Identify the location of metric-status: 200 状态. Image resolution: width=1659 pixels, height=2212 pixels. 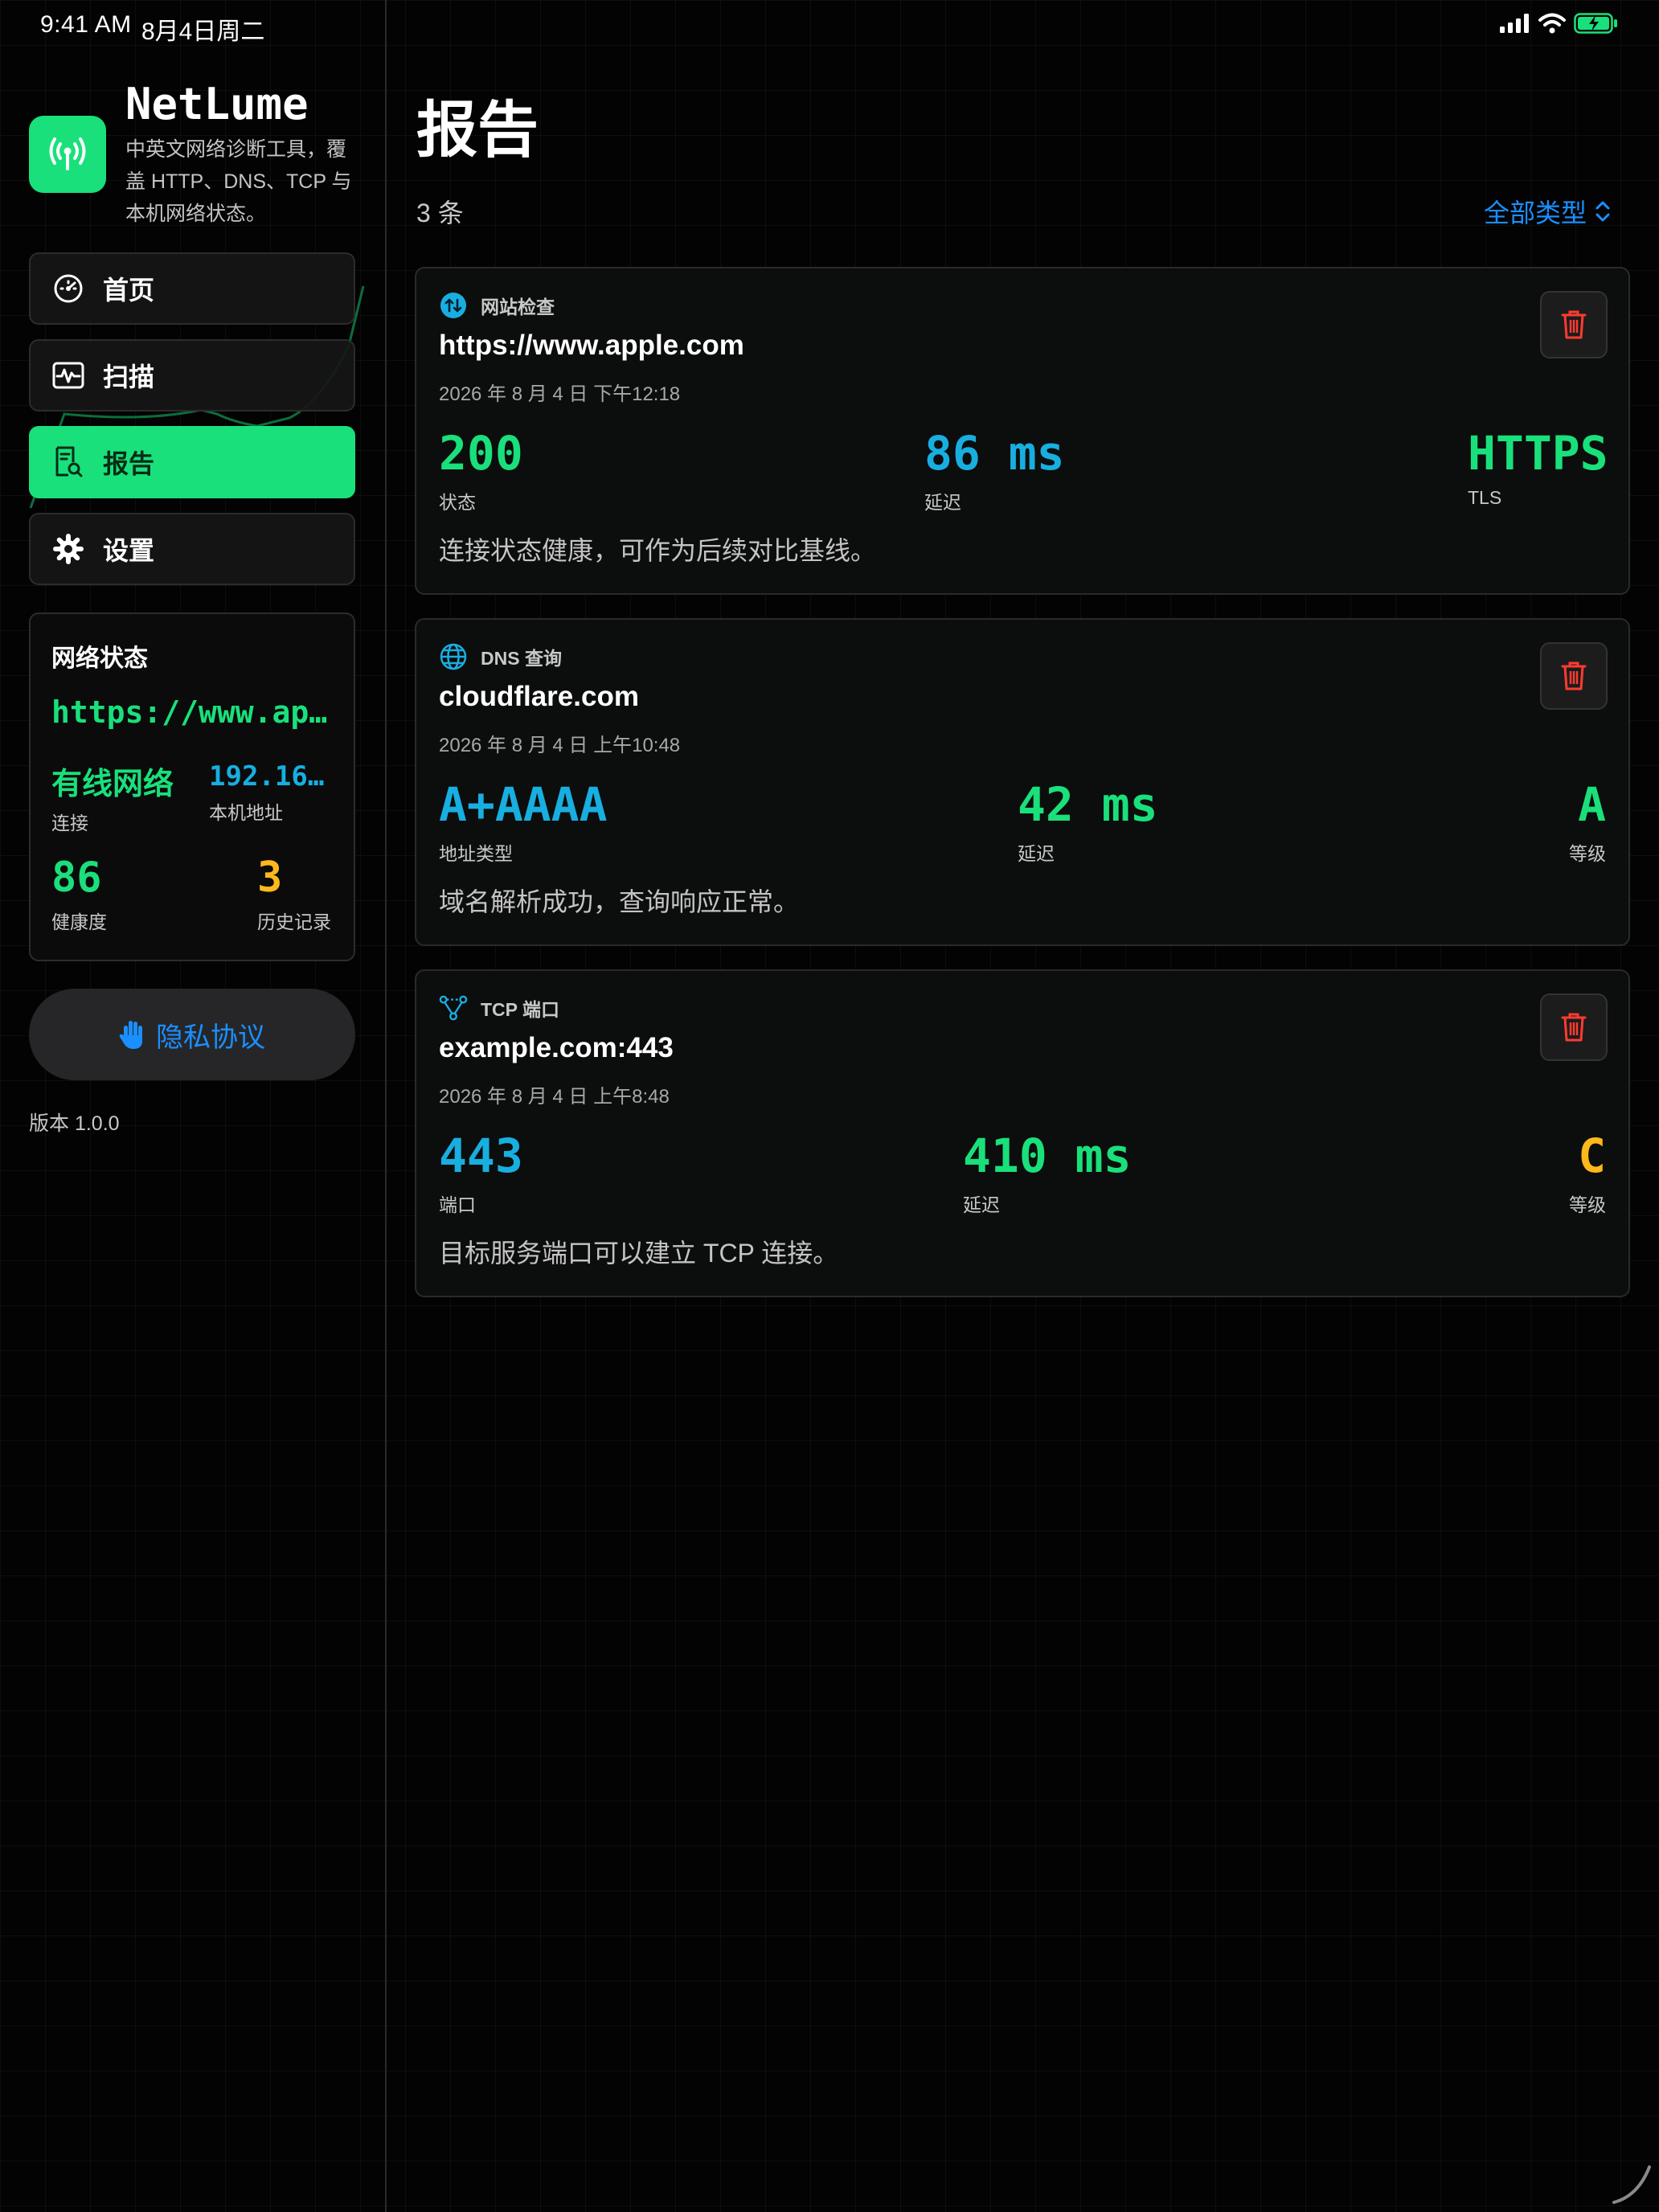
(481, 469).